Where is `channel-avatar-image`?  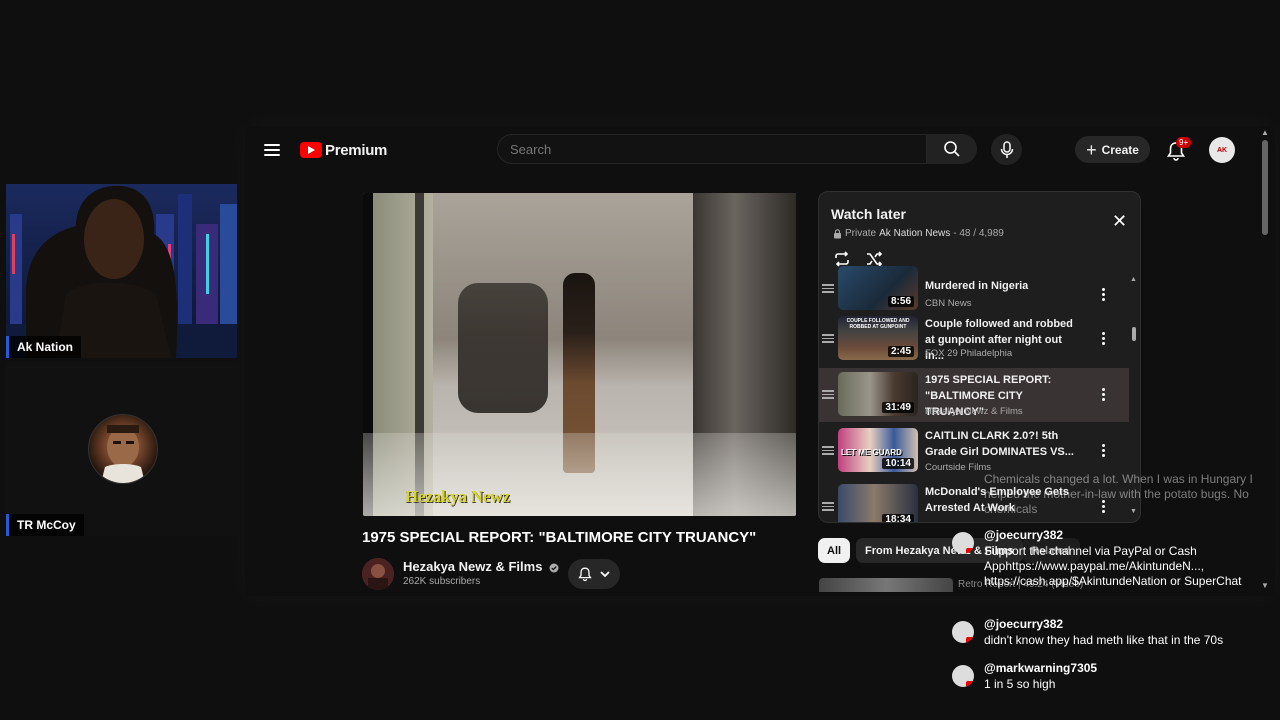 channel-avatar-image is located at coordinates (378, 574).